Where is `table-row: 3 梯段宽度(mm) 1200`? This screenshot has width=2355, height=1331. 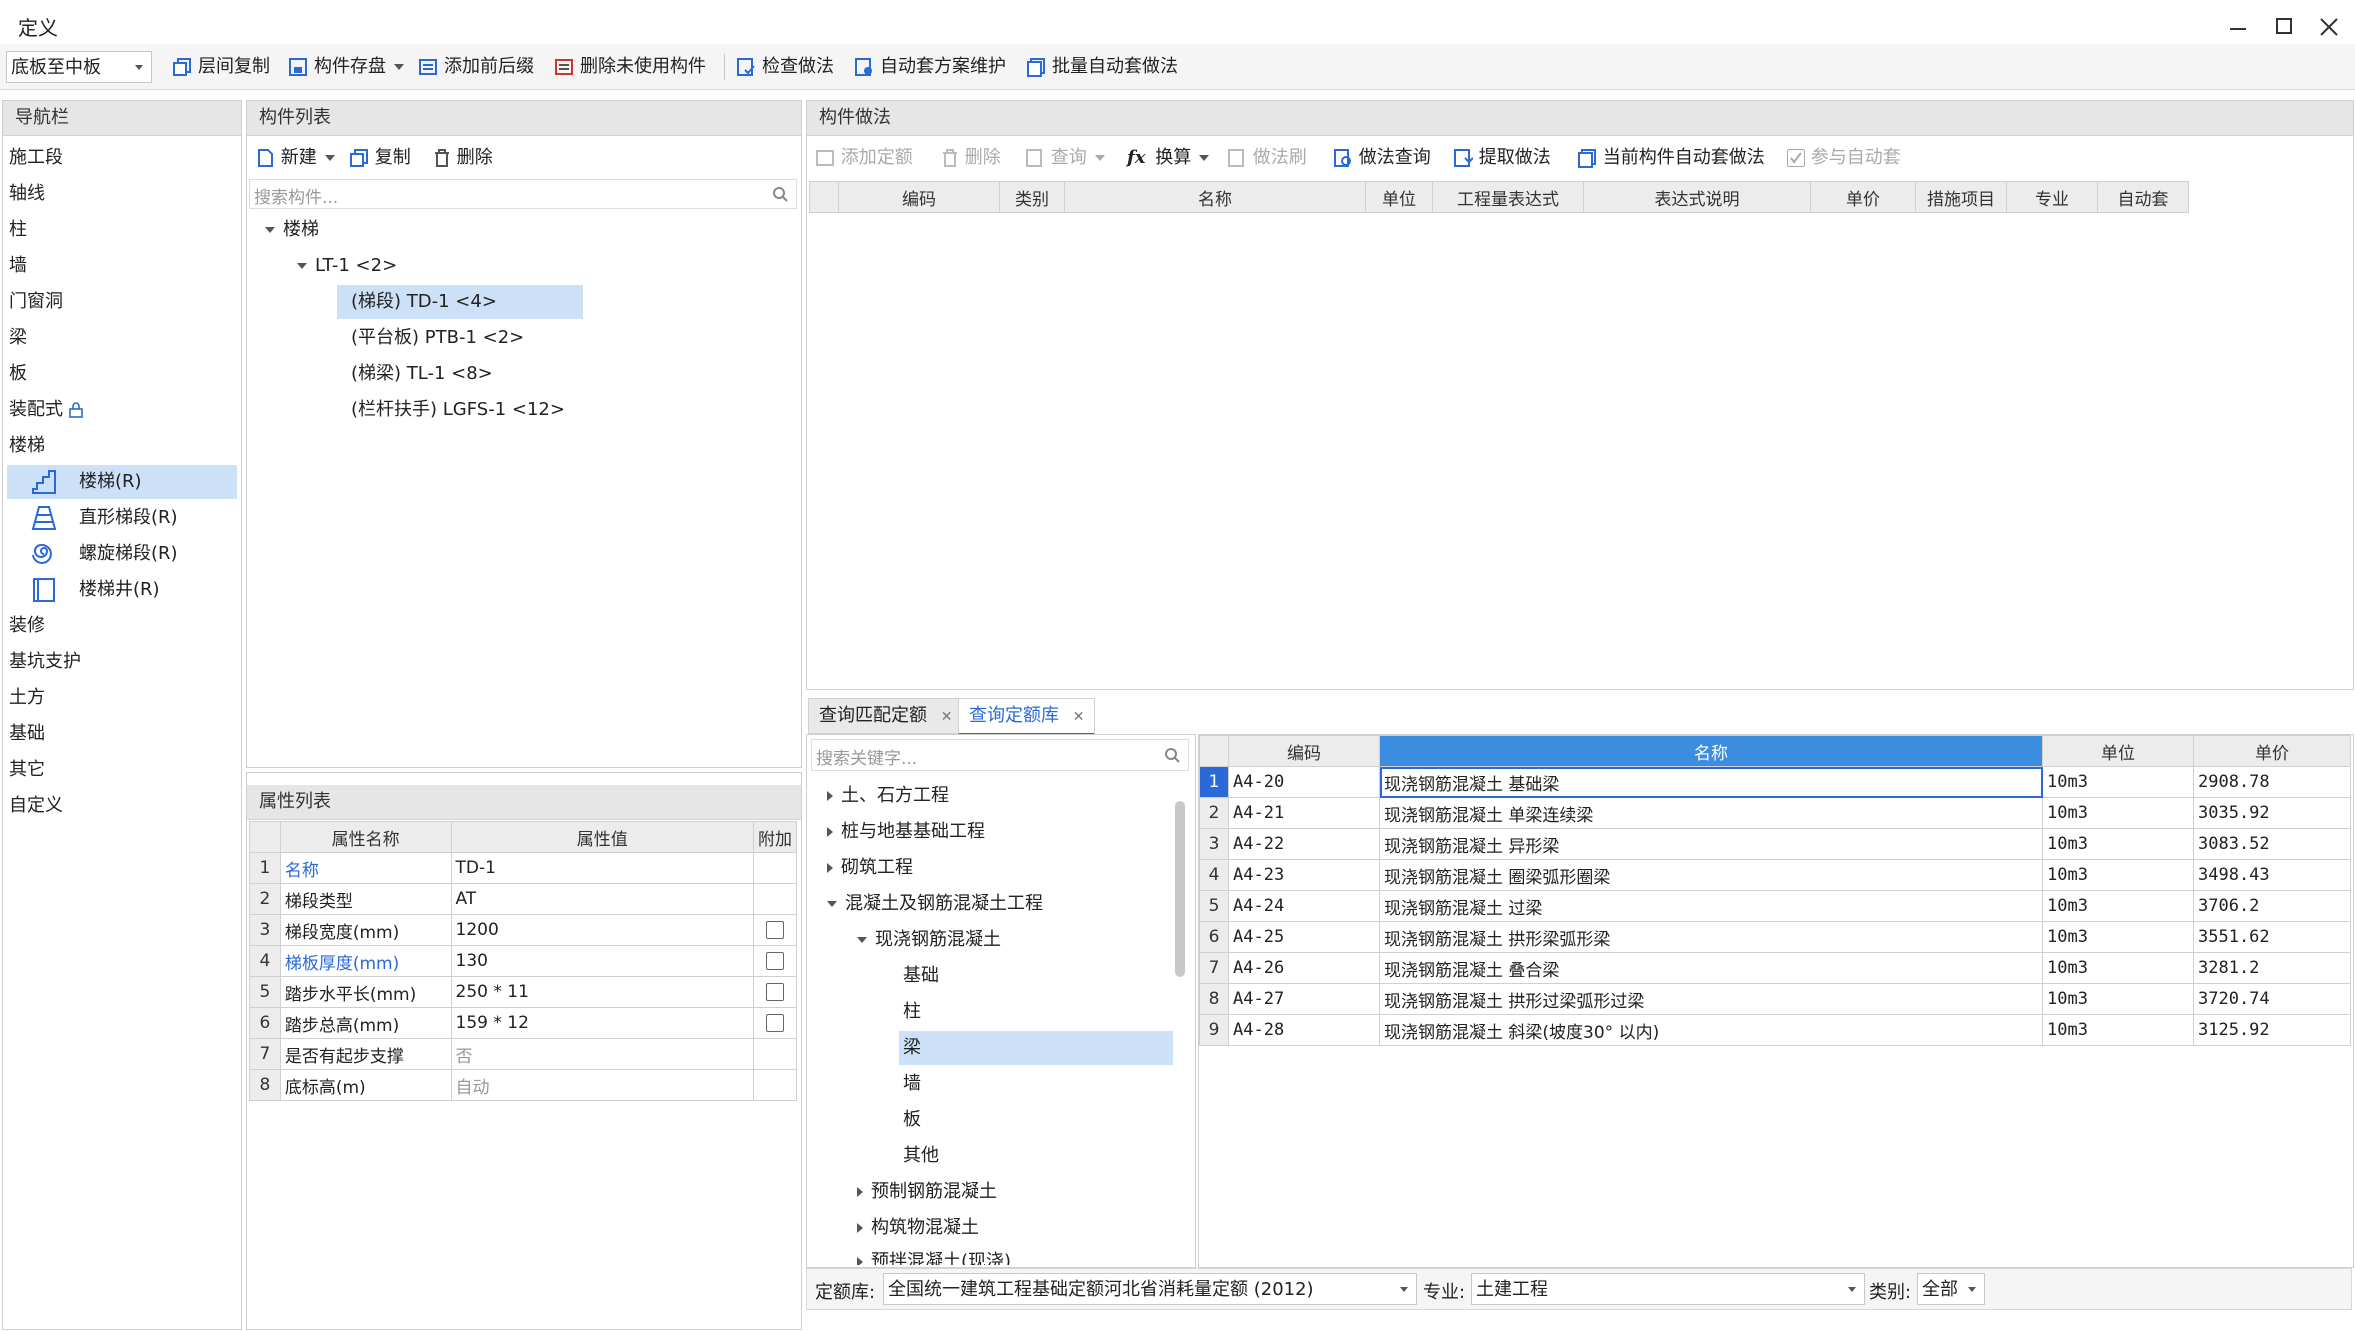
table-row: 3 梯段宽度(mm) 1200 is located at coordinates (523, 930).